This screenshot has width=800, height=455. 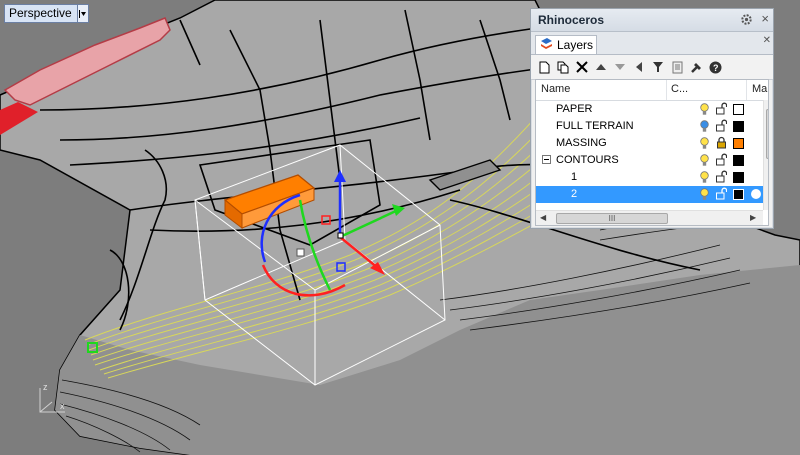 I want to click on layer-name: MASSING, so click(x=581, y=143).